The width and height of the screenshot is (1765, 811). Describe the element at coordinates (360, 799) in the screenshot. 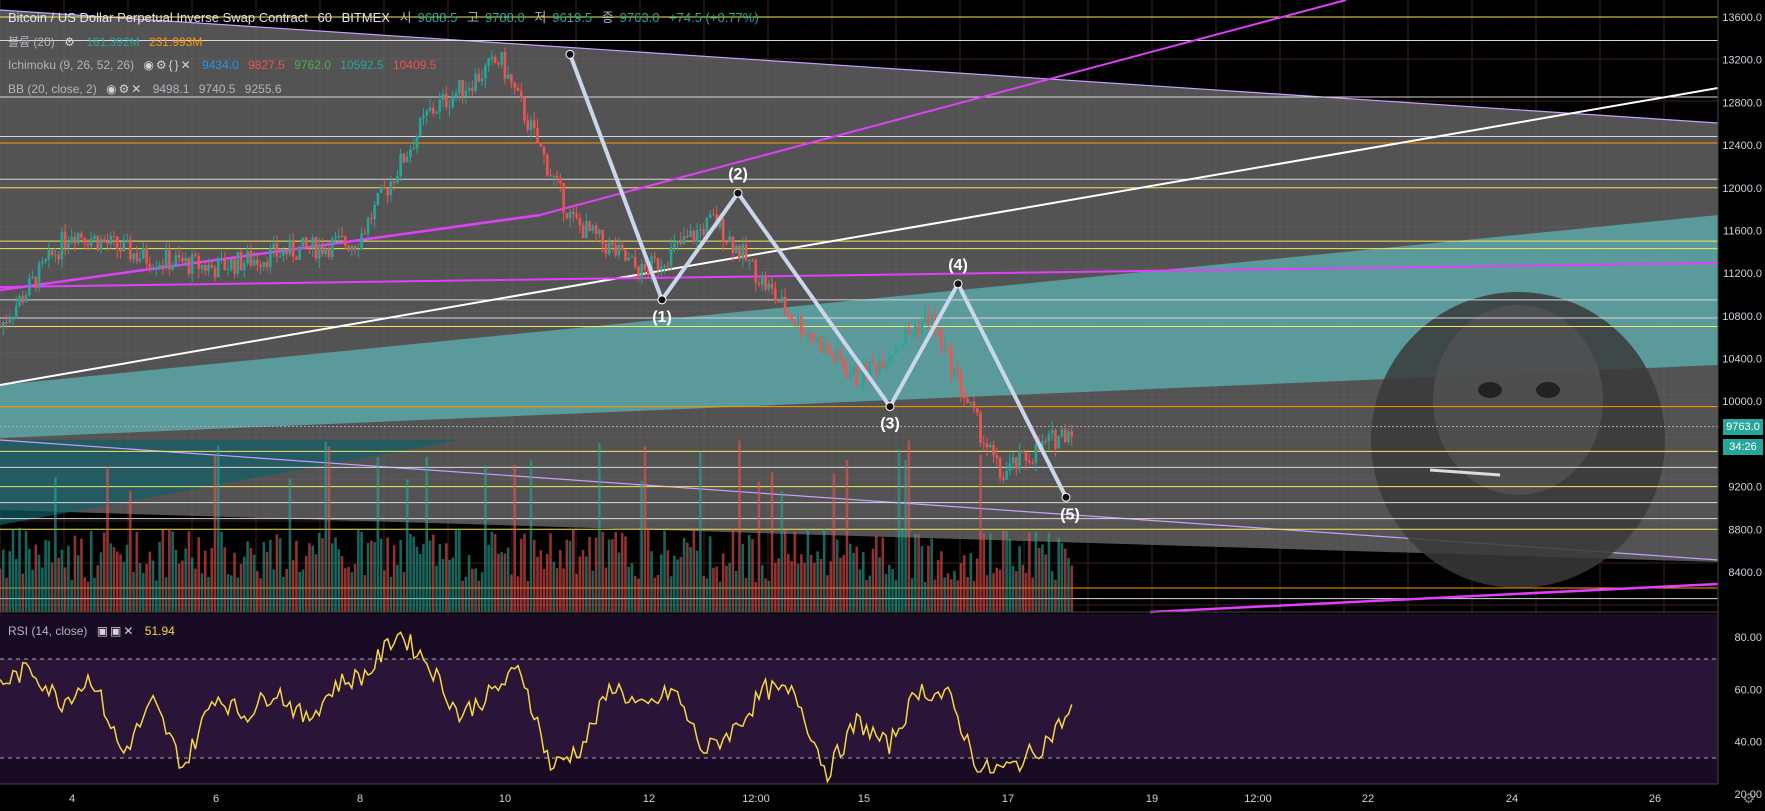

I see `time-tick: 8` at that location.